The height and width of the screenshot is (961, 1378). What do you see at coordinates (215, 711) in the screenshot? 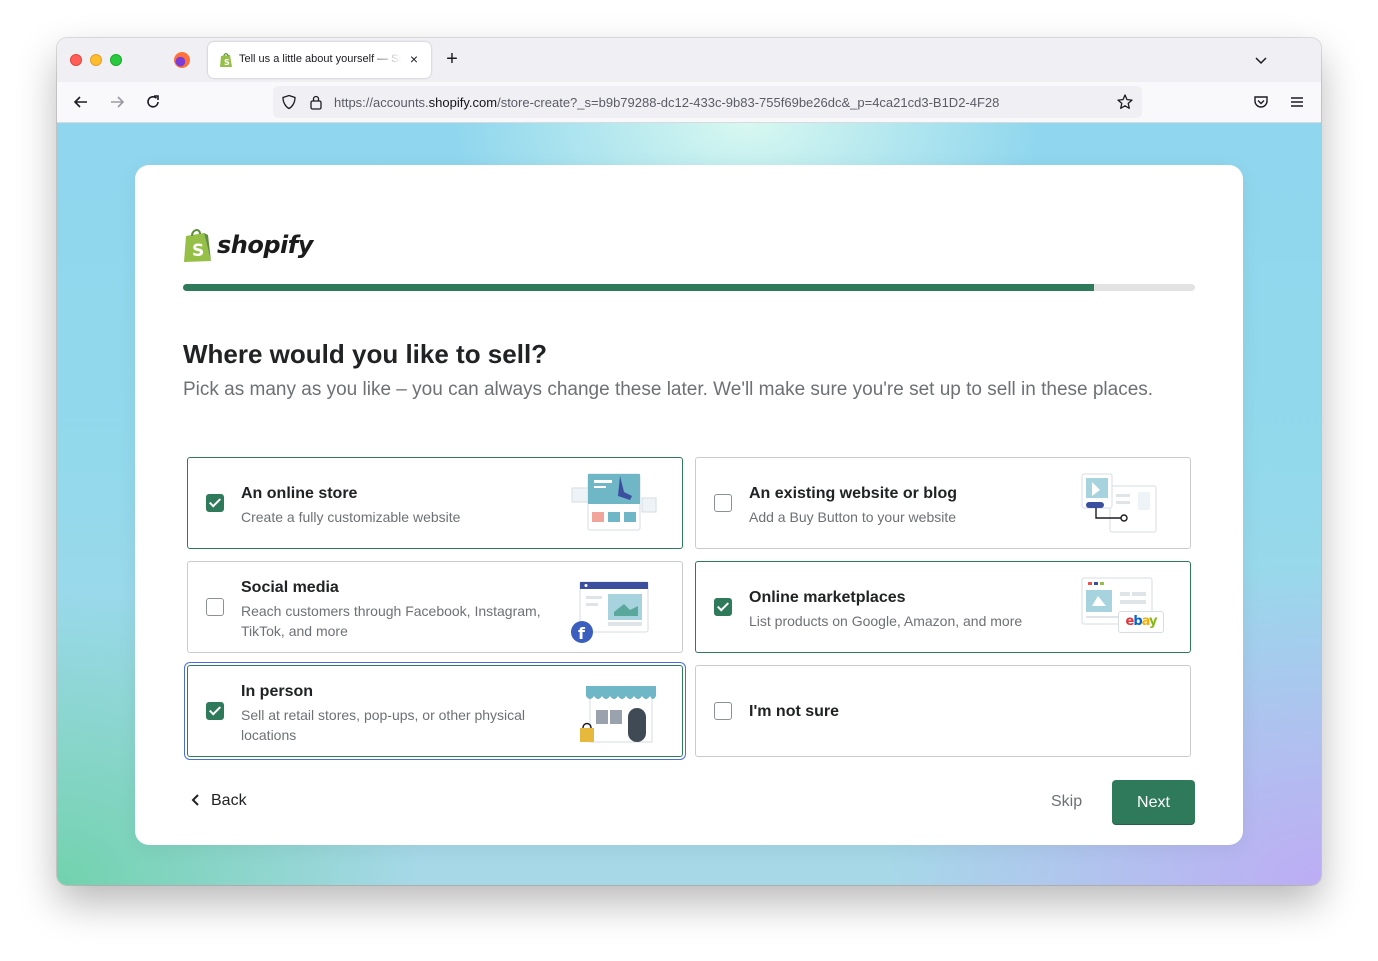
I see `checkbox-in-person` at bounding box center [215, 711].